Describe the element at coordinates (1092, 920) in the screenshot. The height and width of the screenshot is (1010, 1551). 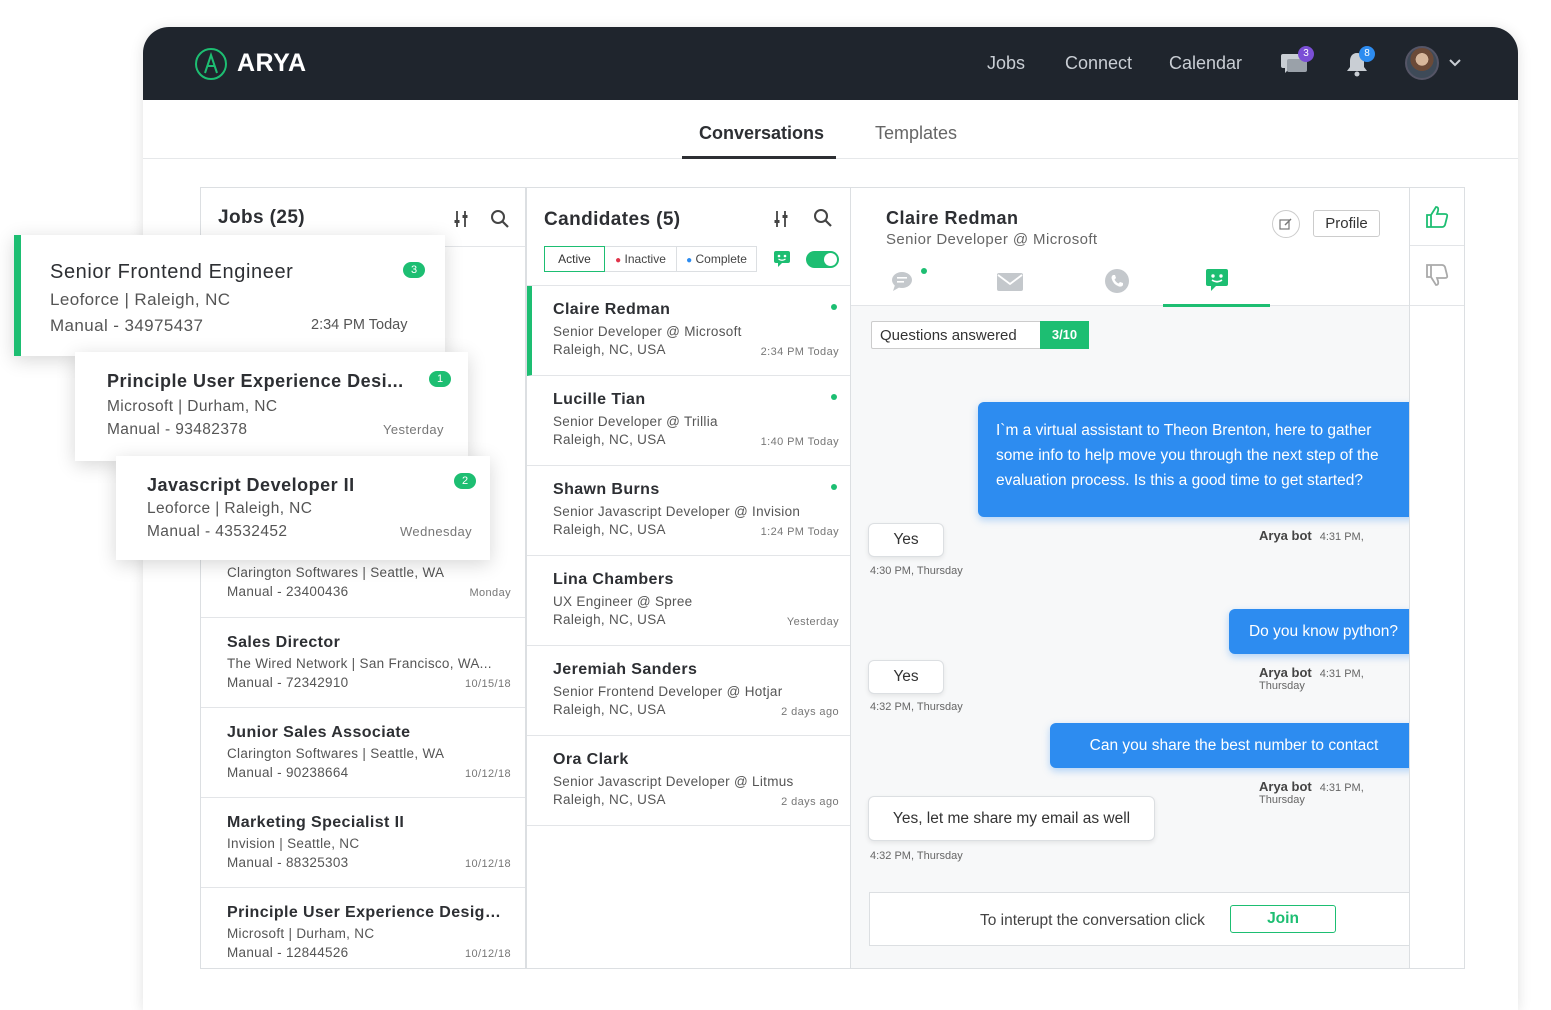
I see `interrupt-text: To interupt the conversation click` at that location.